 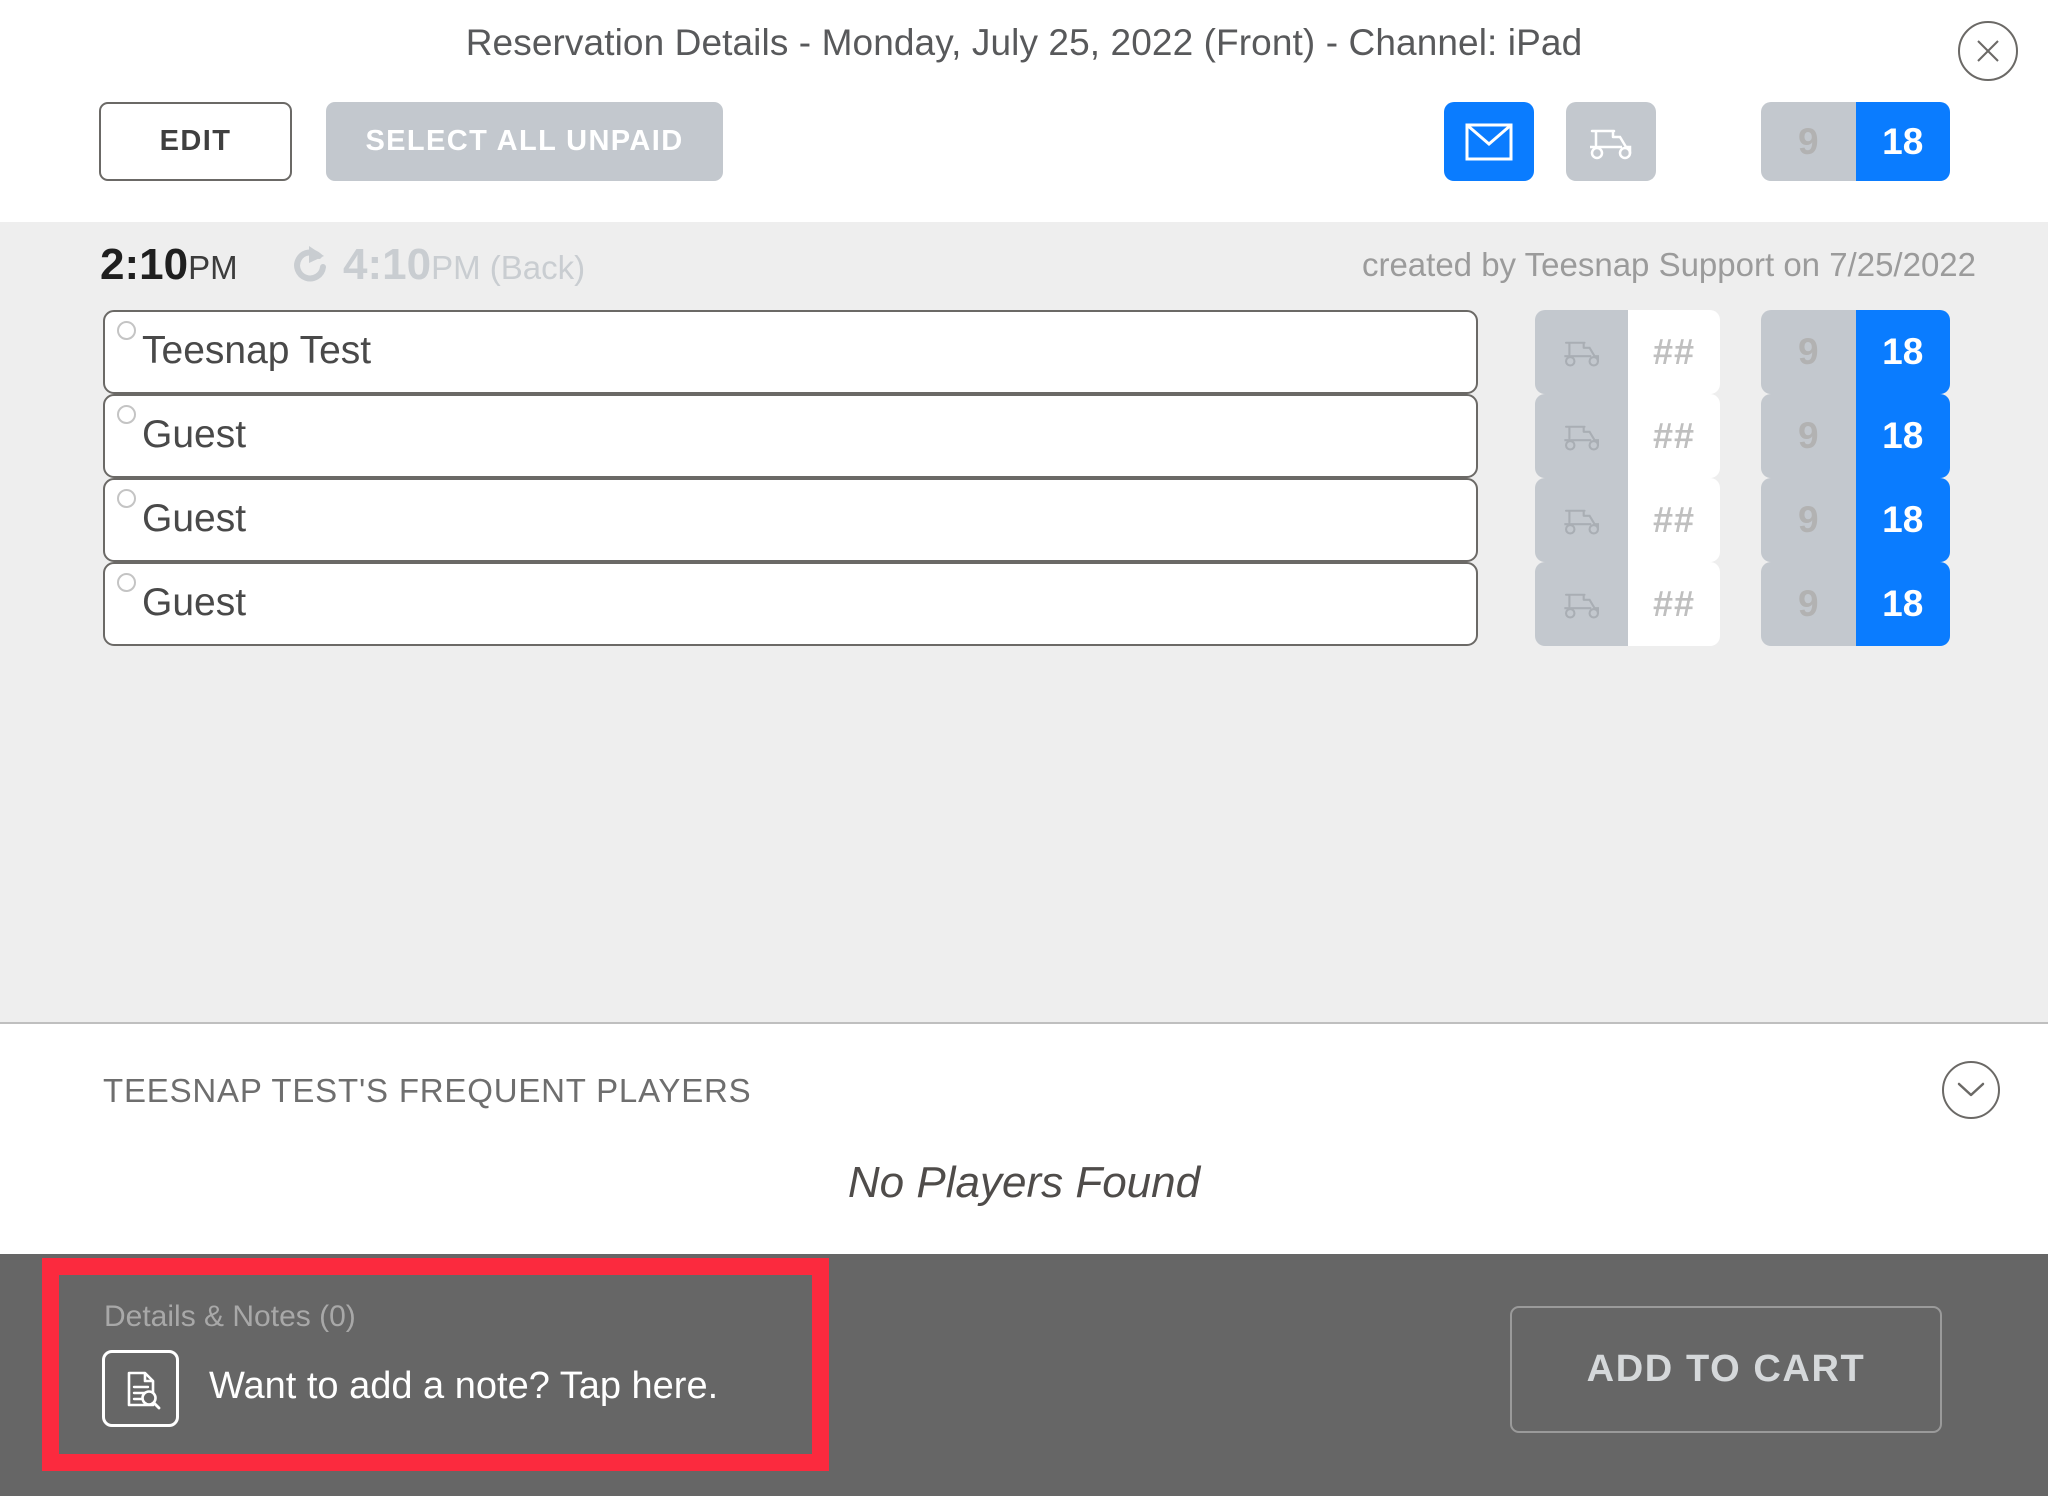 I want to click on player-name-label: Teesnap Test, so click(x=257, y=350).